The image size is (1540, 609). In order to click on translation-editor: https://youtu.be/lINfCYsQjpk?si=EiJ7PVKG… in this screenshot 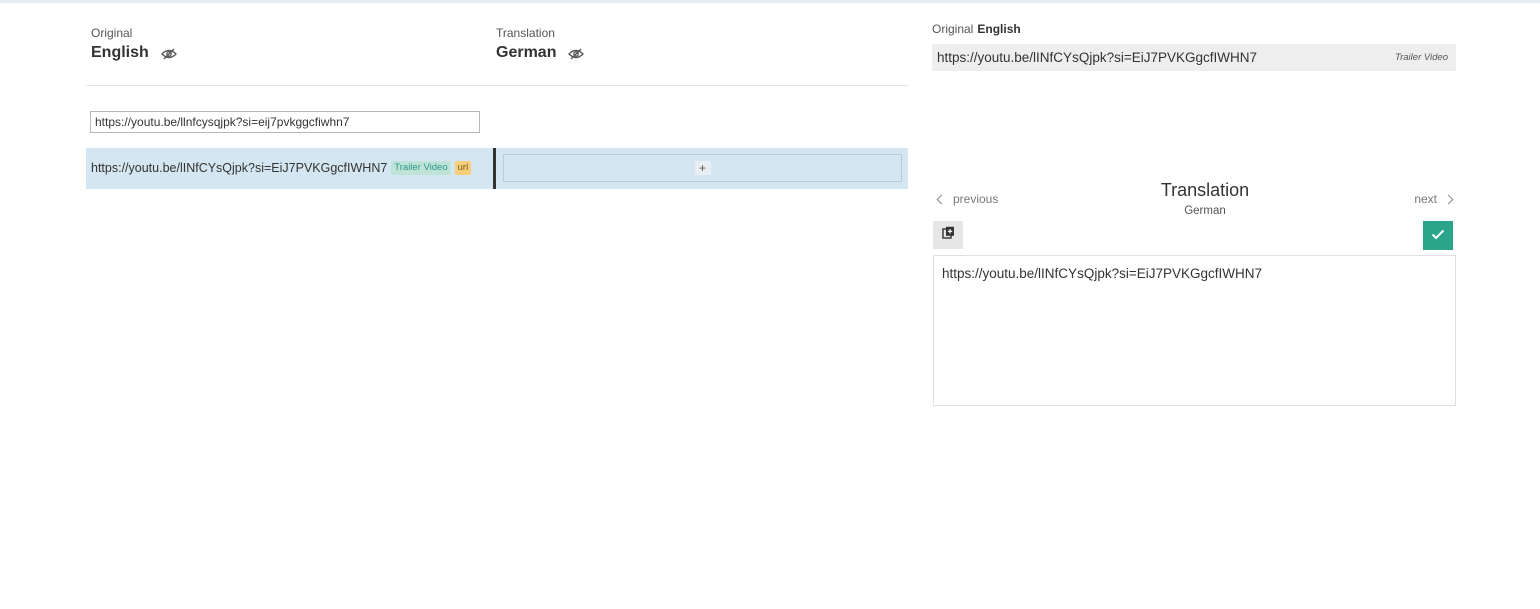, I will do `click(1194, 330)`.